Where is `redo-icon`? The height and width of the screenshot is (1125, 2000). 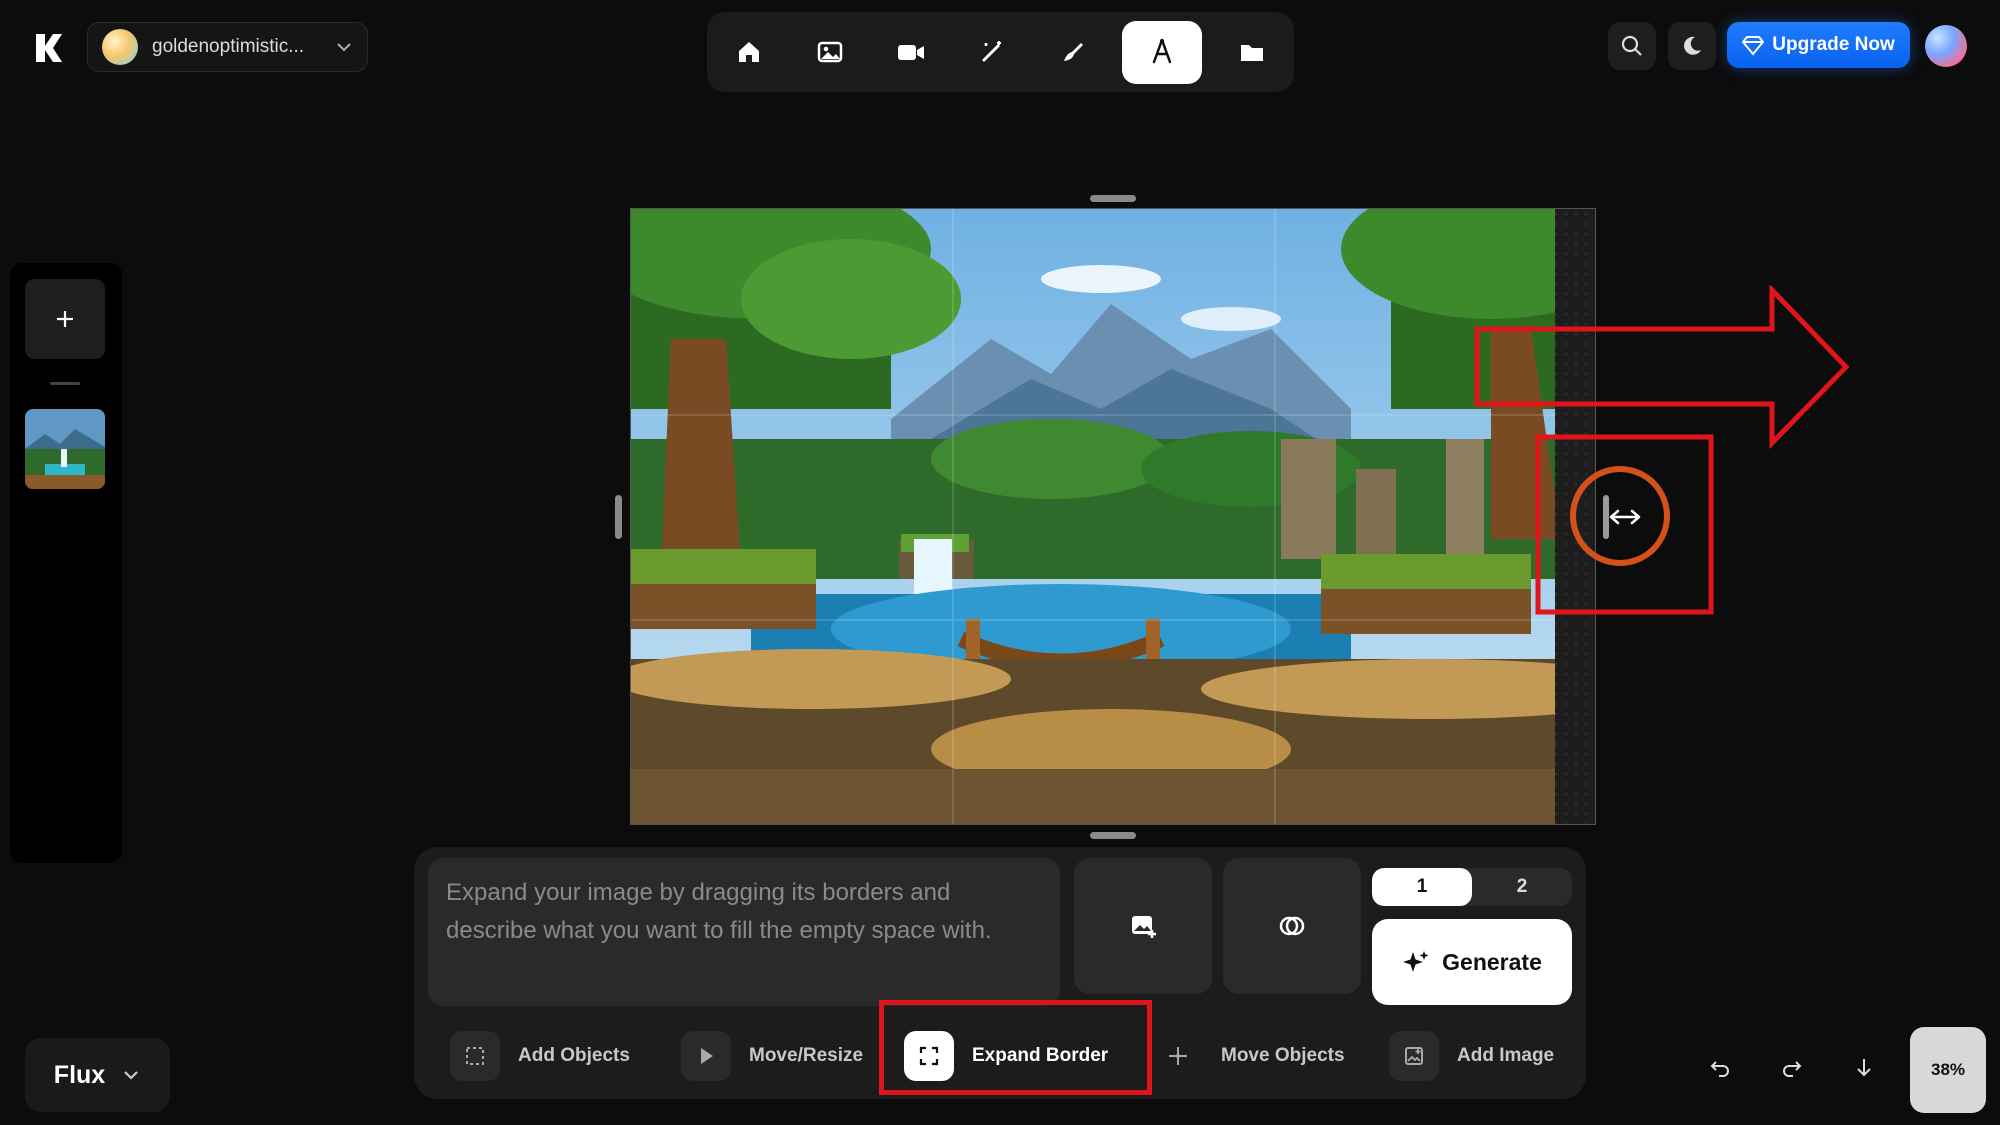 redo-icon is located at coordinates (1792, 1068).